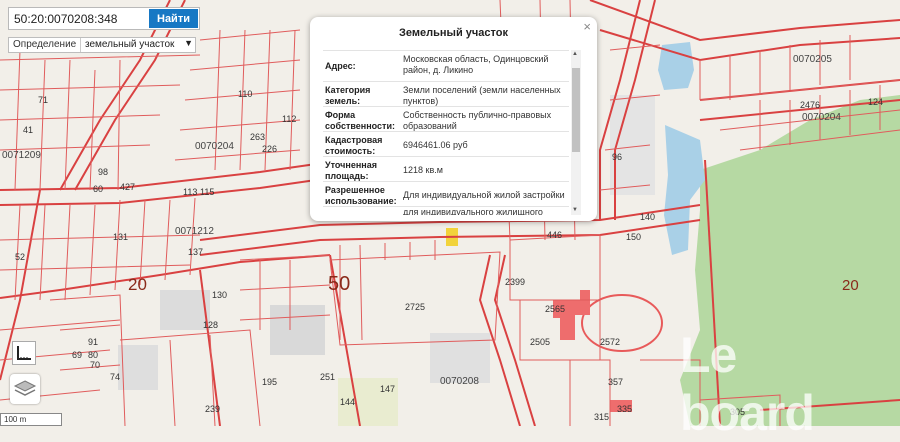 The height and width of the screenshot is (442, 900). I want to click on find-button: Найти, so click(173, 18).